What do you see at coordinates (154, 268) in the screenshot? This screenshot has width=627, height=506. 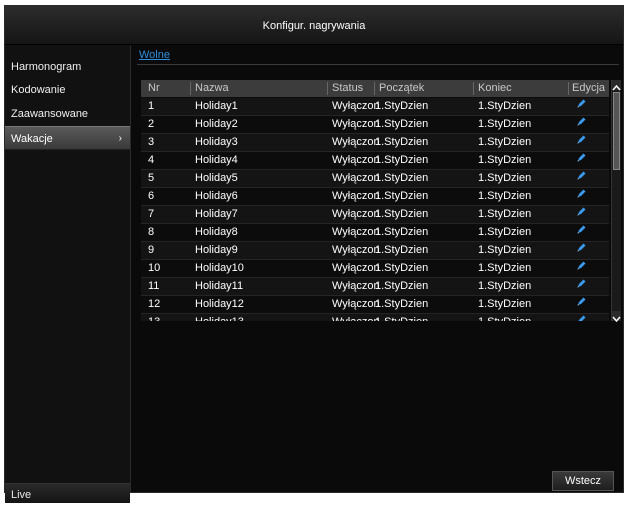 I see `cell-nr: 10` at bounding box center [154, 268].